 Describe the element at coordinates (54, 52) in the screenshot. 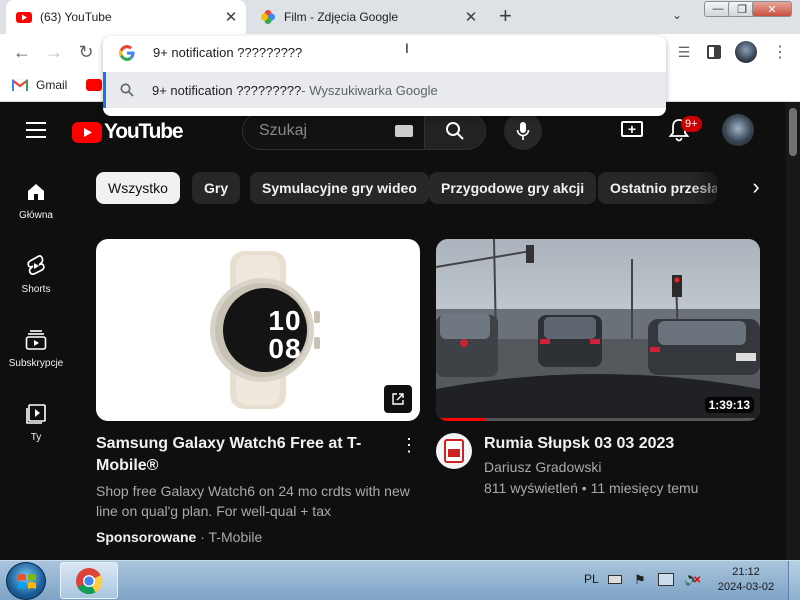

I see `forward-arrow-icon: →` at that location.